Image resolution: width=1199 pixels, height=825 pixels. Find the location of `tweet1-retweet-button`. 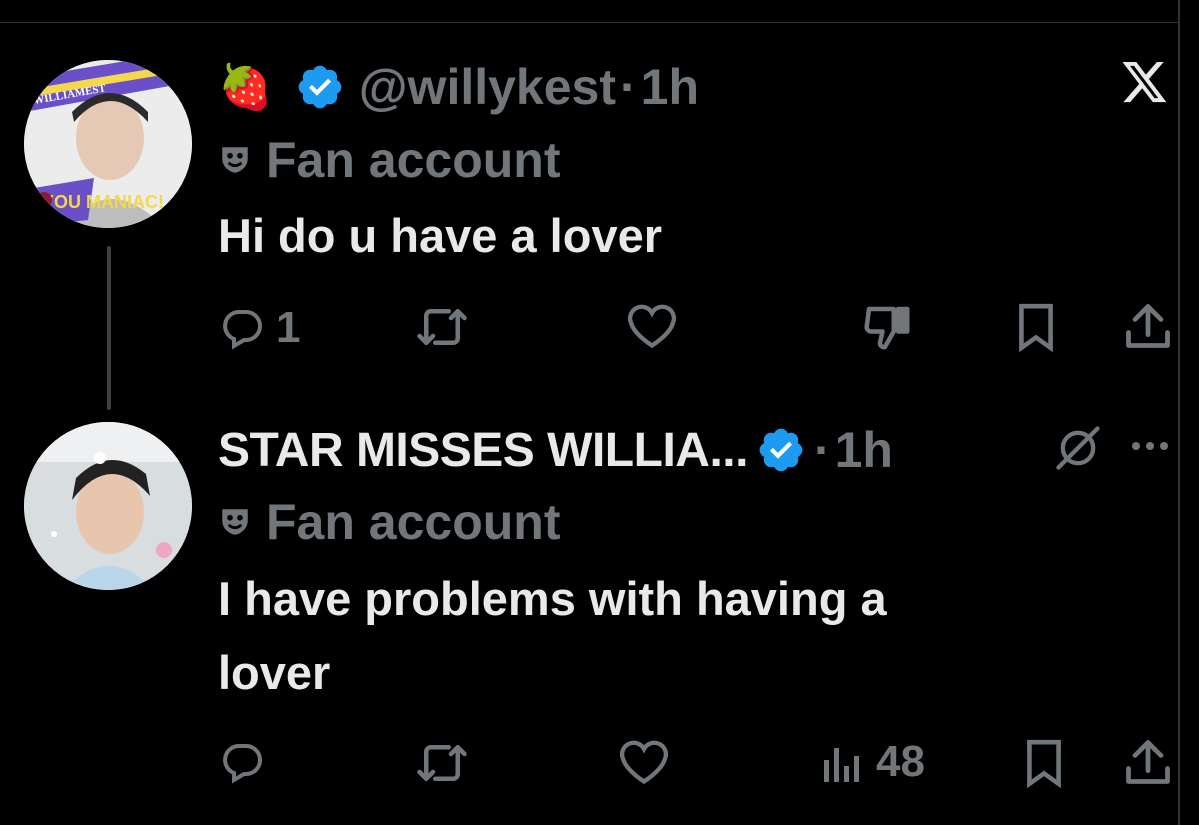

tweet1-retweet-button is located at coordinates (442, 327).